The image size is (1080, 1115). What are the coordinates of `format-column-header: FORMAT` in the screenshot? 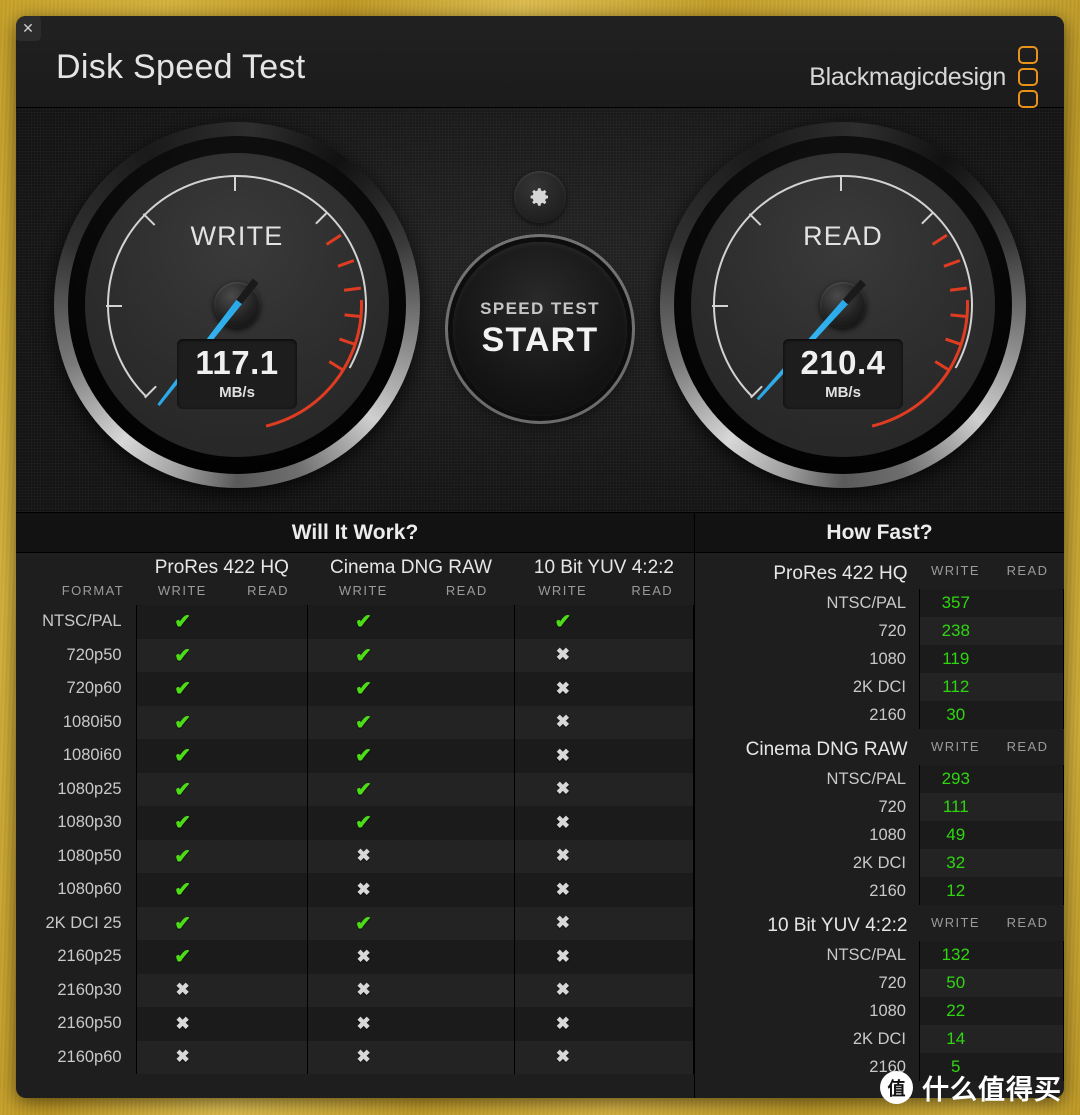 It's located at (93, 590).